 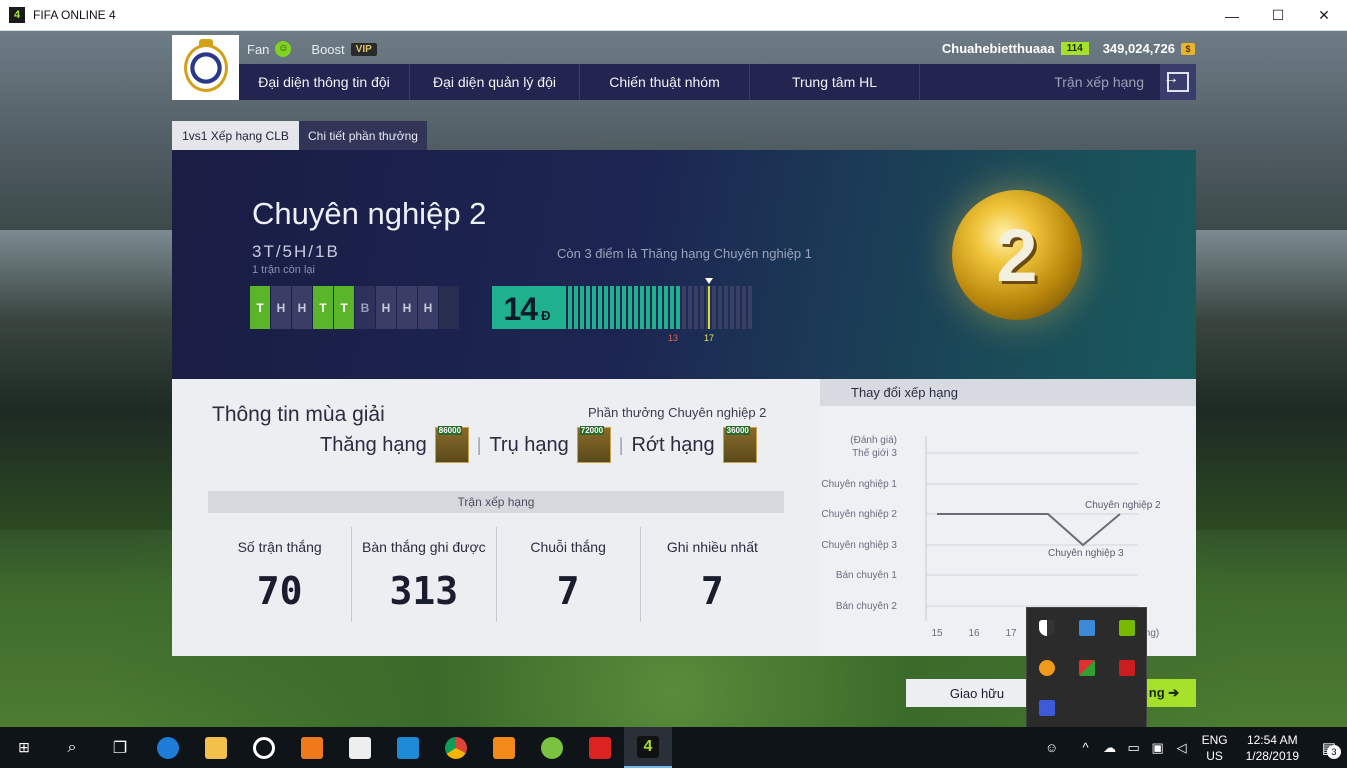 What do you see at coordinates (1324, 15) in the screenshot?
I see `close-button: ✕` at bounding box center [1324, 15].